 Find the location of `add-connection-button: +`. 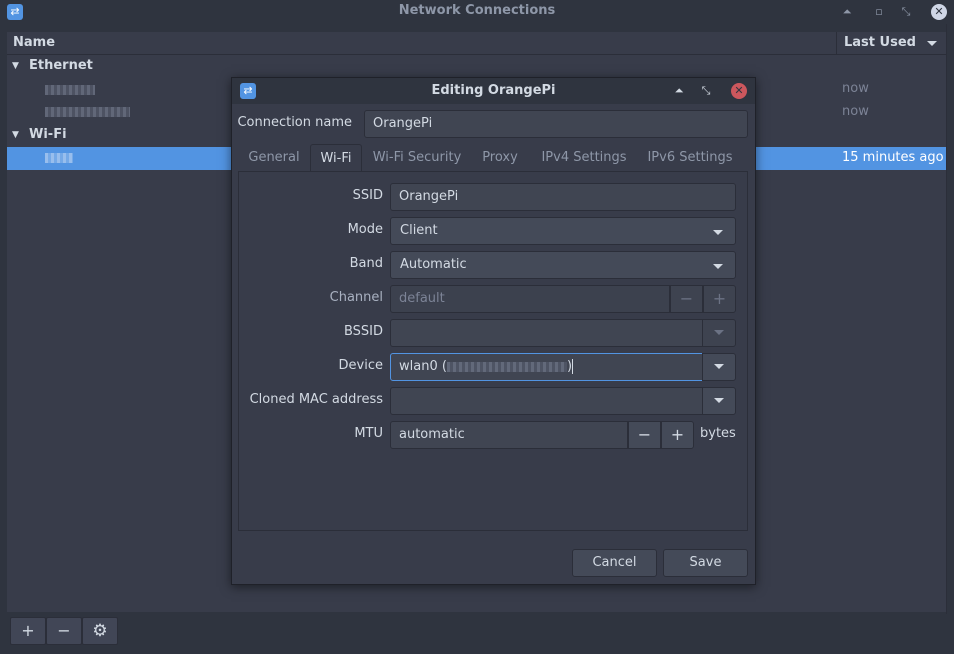

add-connection-button: + is located at coordinates (28, 631).